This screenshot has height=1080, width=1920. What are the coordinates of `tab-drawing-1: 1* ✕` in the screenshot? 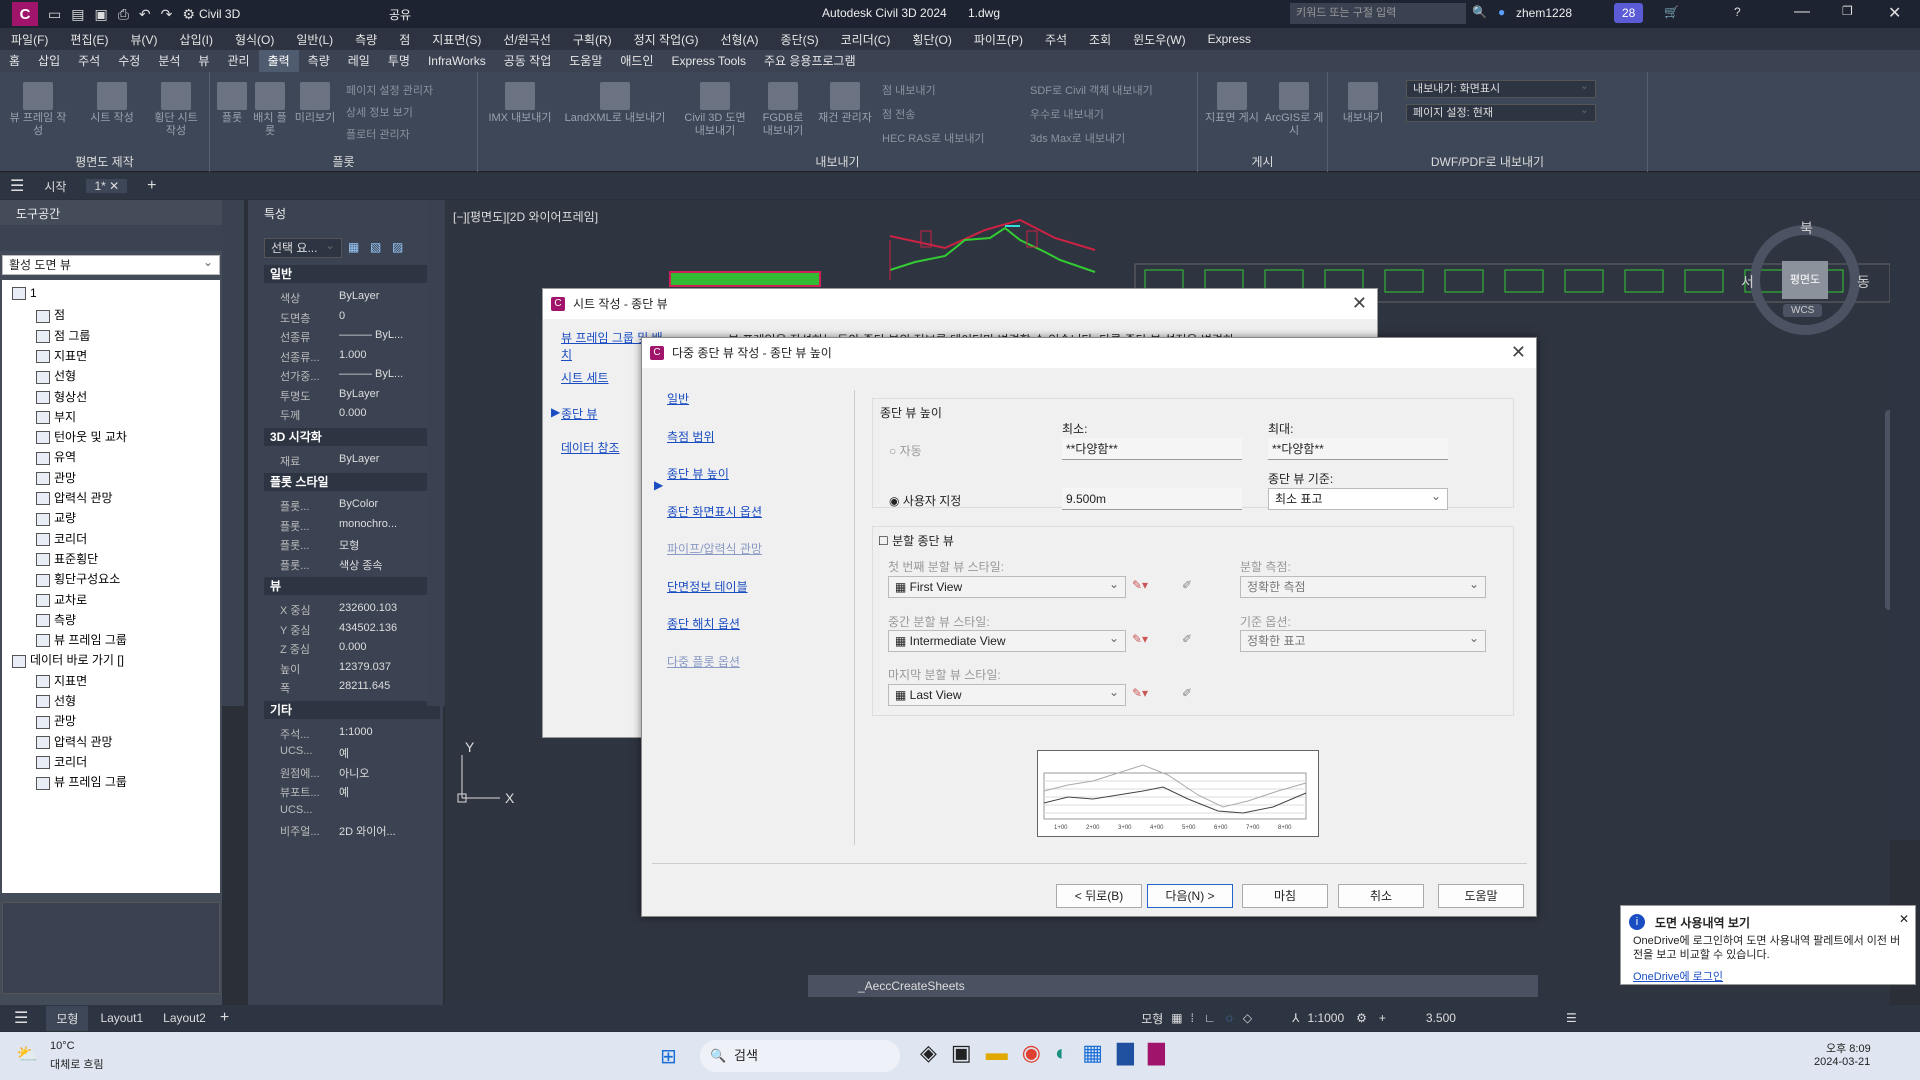 It's located at (107, 186).